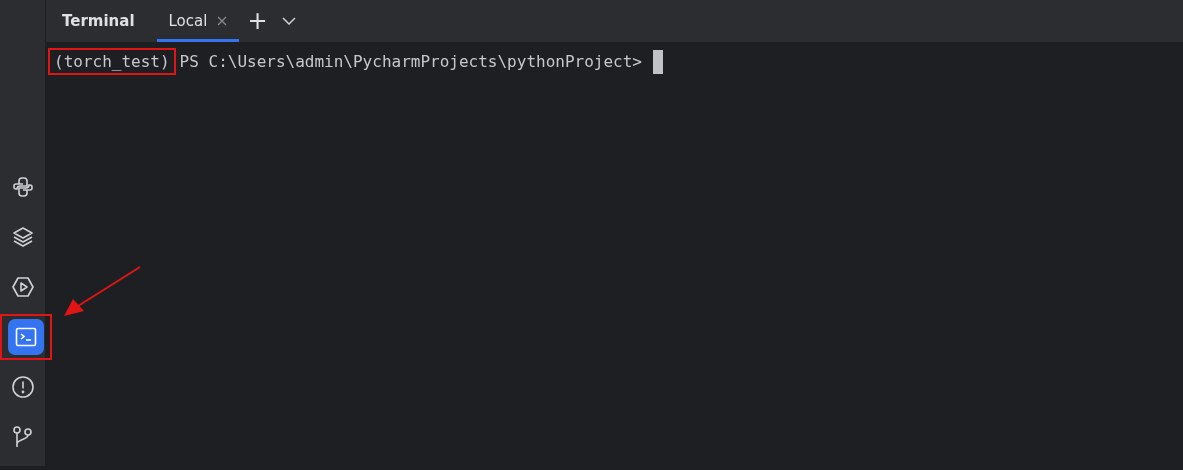 The image size is (1183, 470). Describe the element at coordinates (112, 61) in the screenshot. I see `environment-name: (torch_test)` at that location.